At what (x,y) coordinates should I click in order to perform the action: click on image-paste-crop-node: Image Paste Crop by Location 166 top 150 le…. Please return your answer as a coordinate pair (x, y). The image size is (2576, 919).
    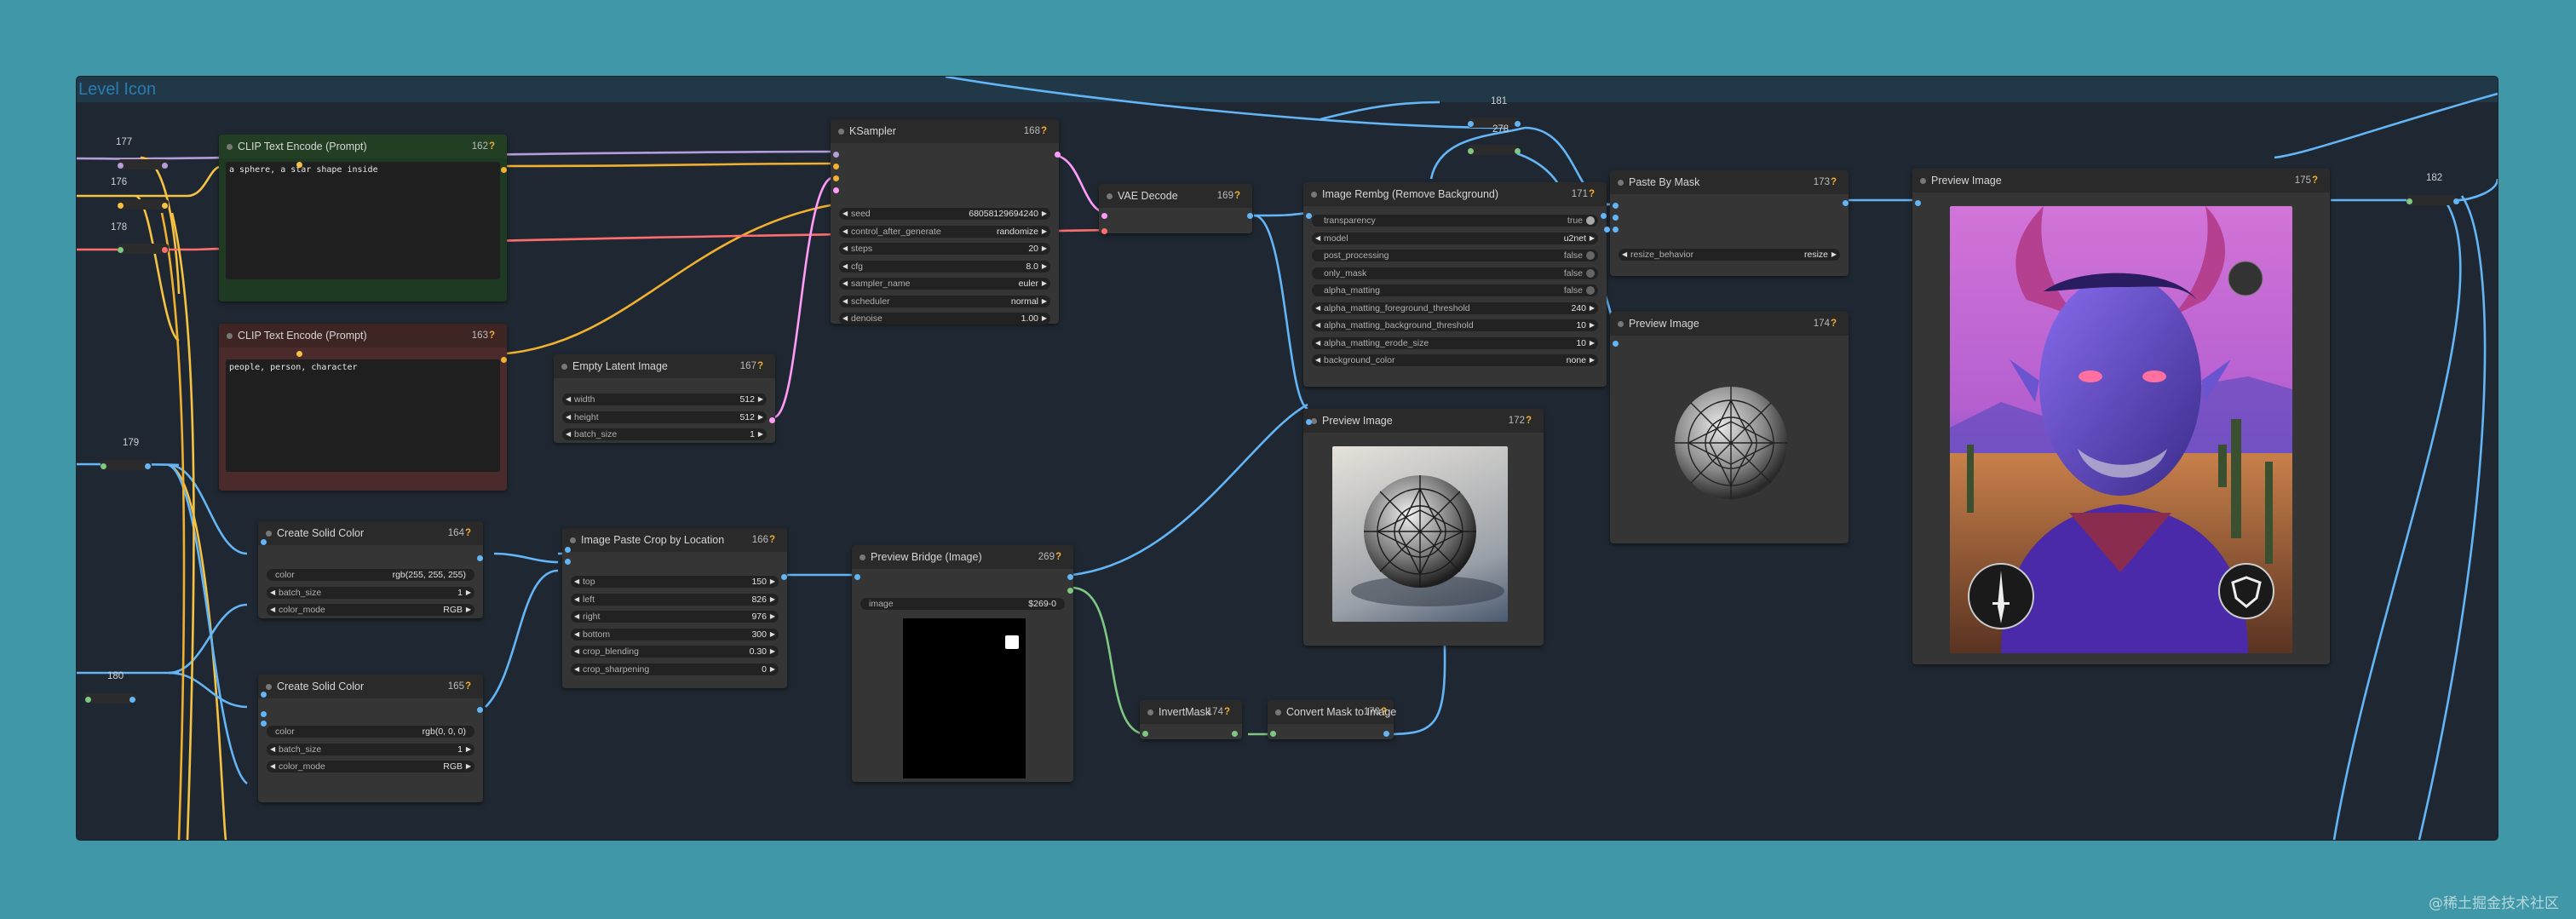
    Looking at the image, I should click on (674, 608).